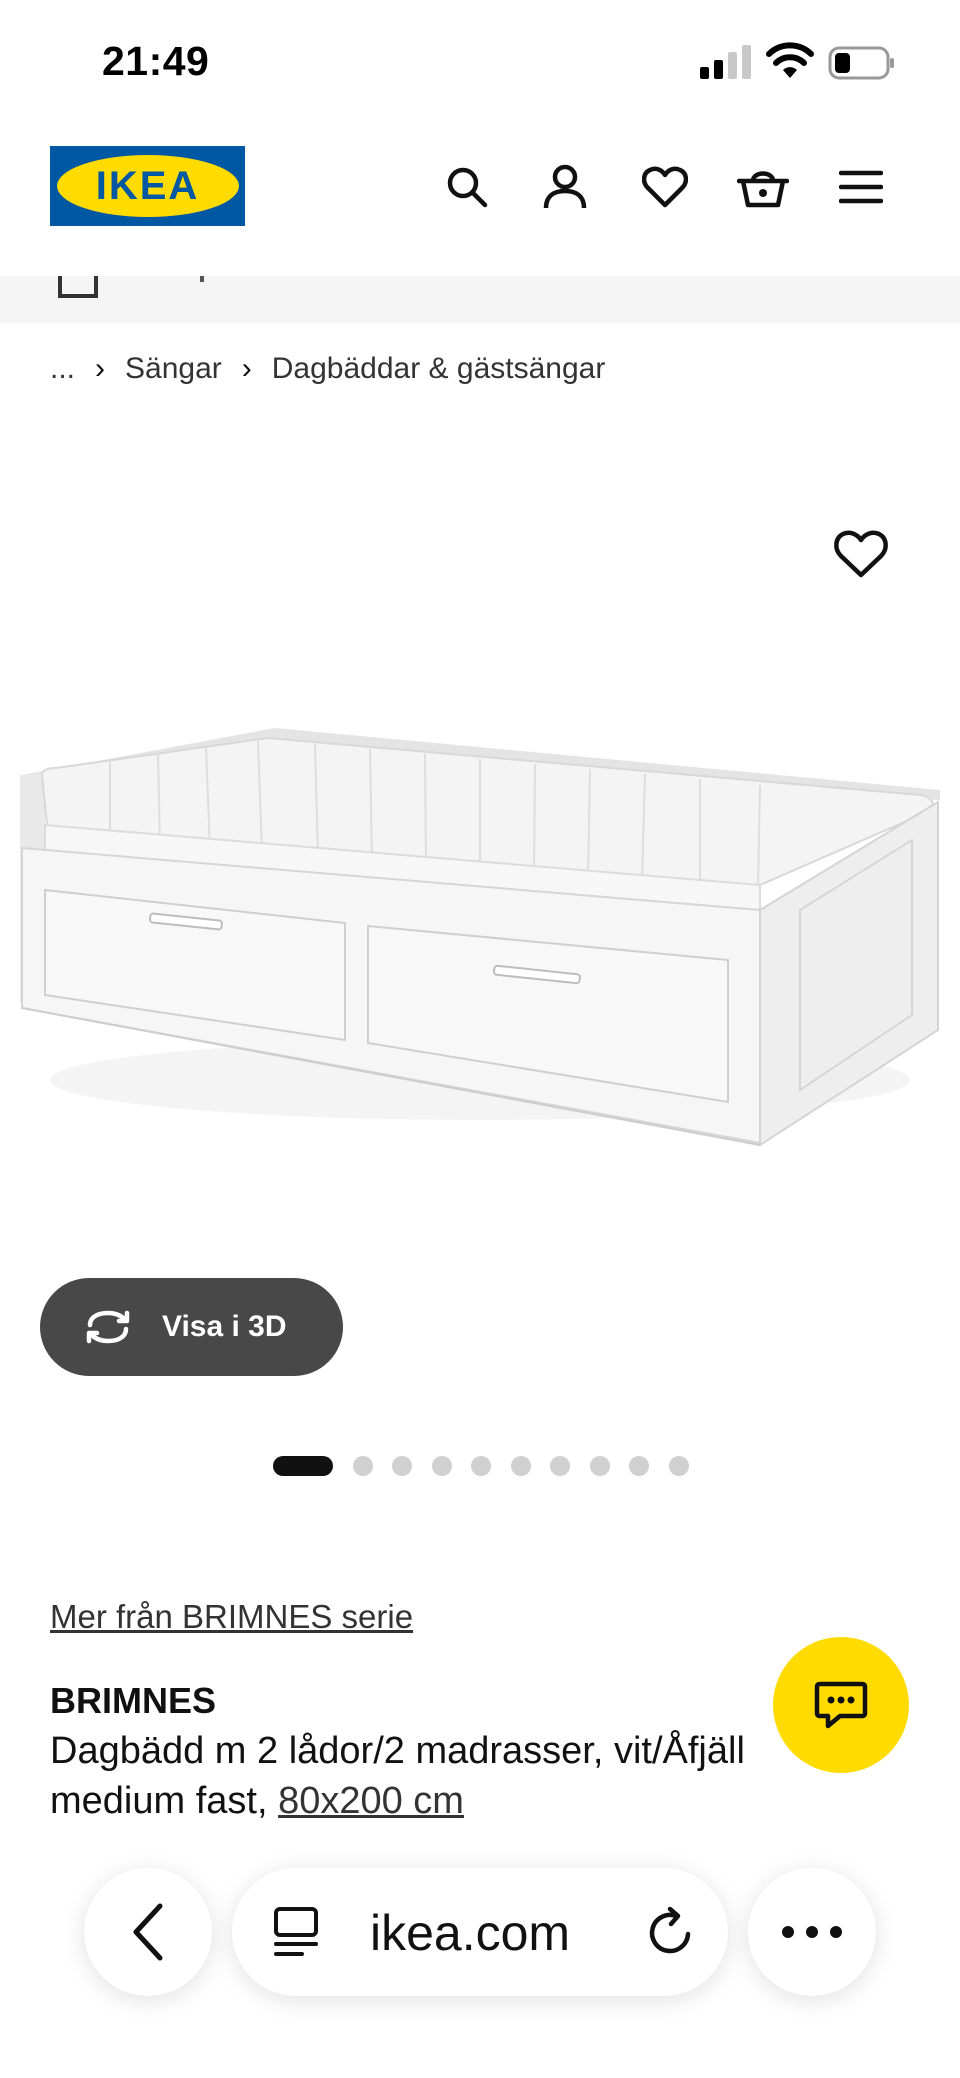 The height and width of the screenshot is (2078, 960). What do you see at coordinates (763, 187) in the screenshot?
I see `shopping-basket-icon` at bounding box center [763, 187].